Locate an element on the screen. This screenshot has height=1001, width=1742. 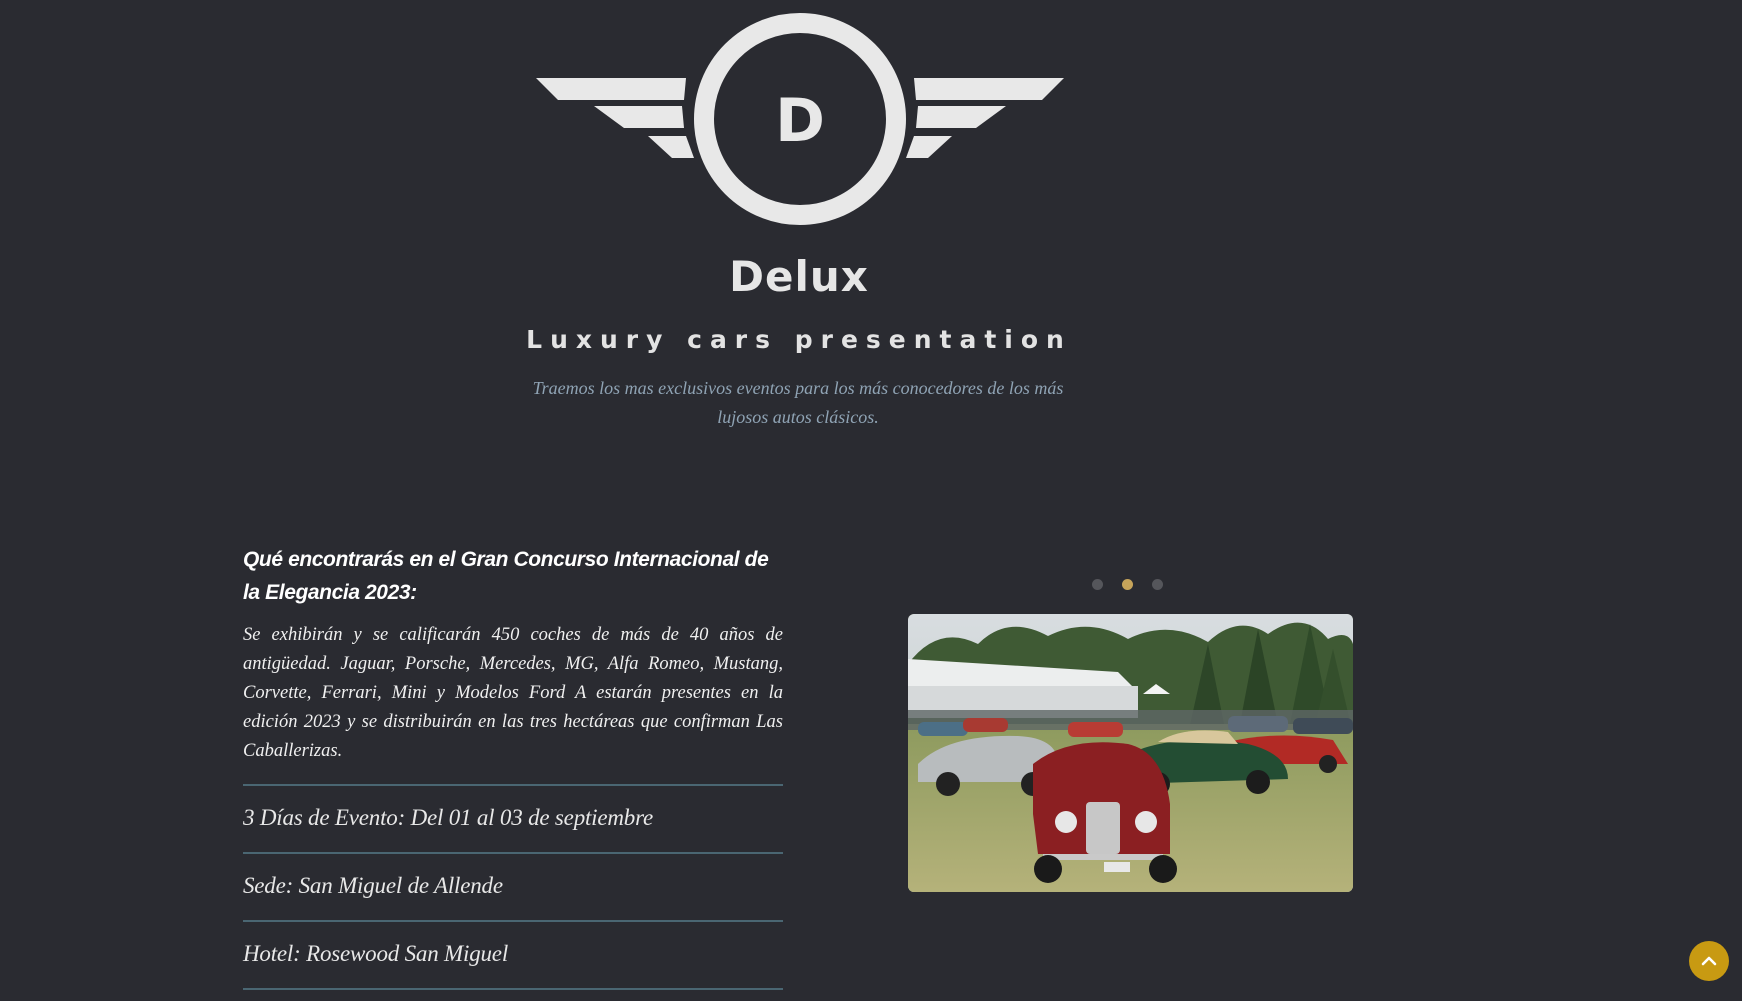
event-detail-venue: Sede: San Miguel de Allende is located at coordinates (513, 886).